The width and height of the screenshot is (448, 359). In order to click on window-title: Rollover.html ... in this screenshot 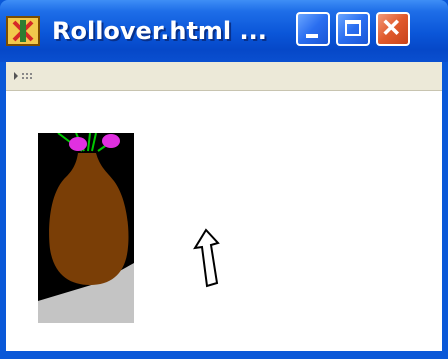, I will do `click(159, 31)`.